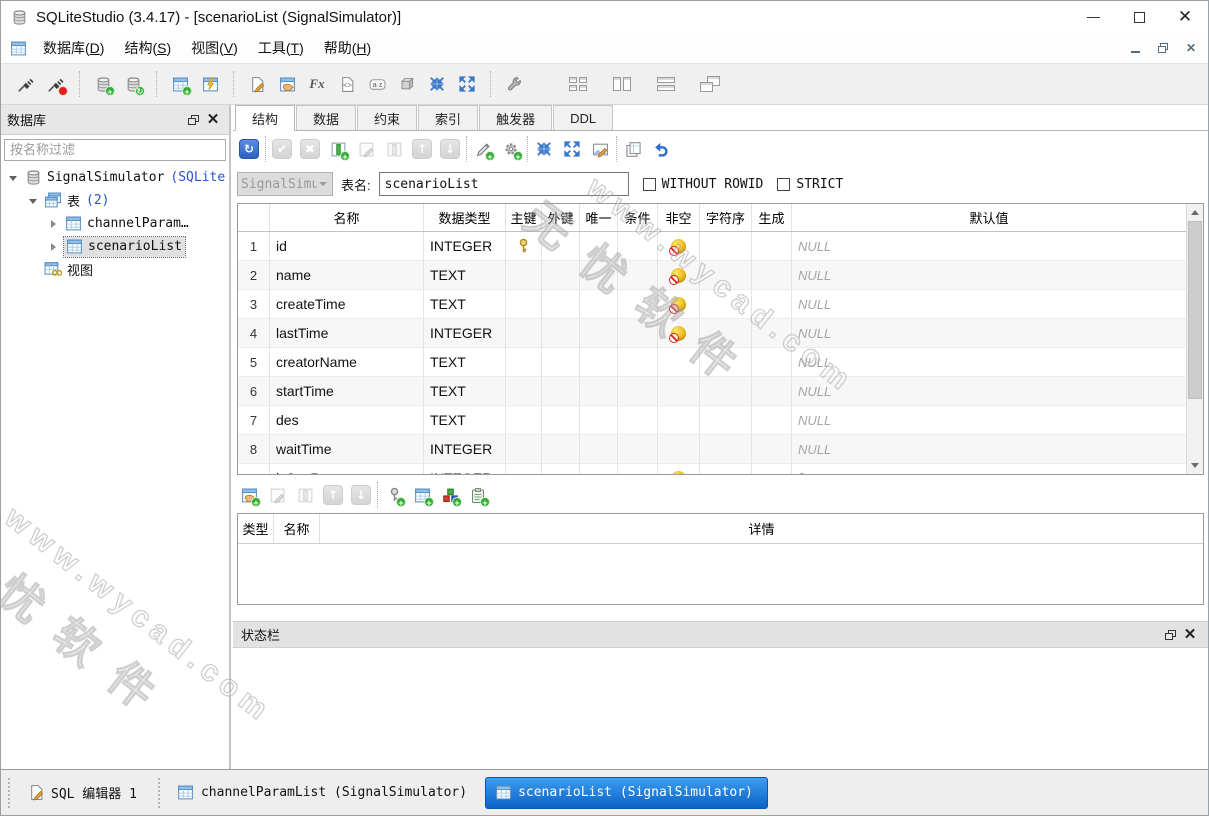 The height and width of the screenshot is (816, 1209). I want to click on add-check-icon: +, so click(478, 495).